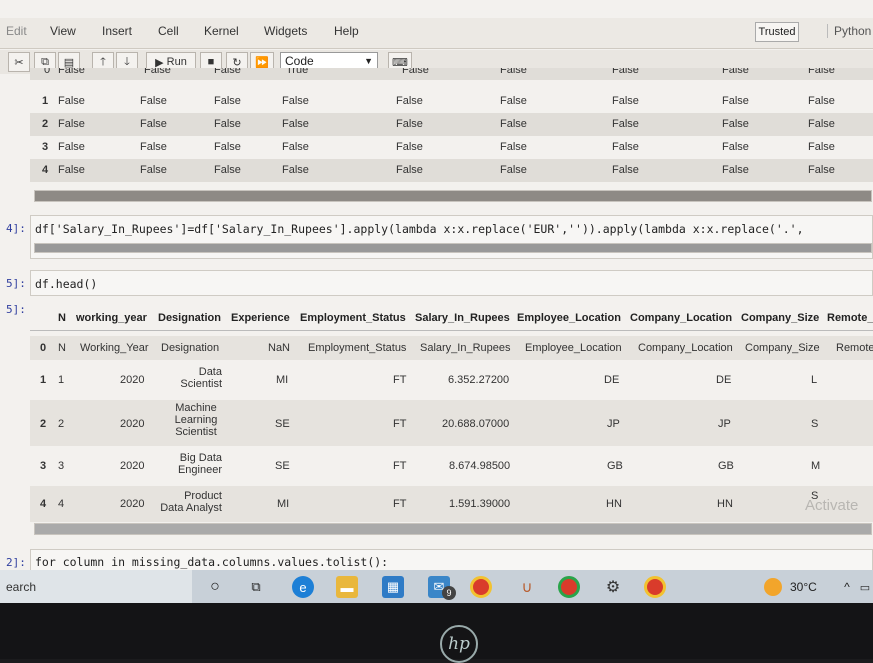 This screenshot has width=873, height=663. What do you see at coordinates (773, 587) in the screenshot?
I see `weather-icon` at bounding box center [773, 587].